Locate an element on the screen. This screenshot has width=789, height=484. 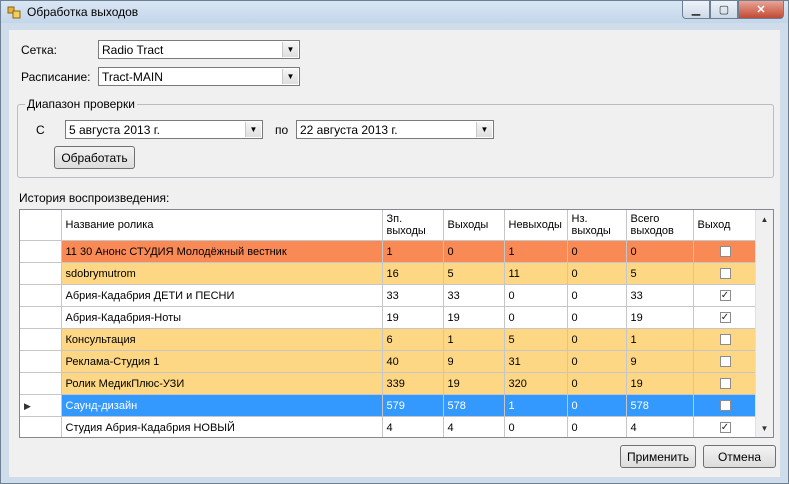
row-header: ▶ is located at coordinates (41, 405).